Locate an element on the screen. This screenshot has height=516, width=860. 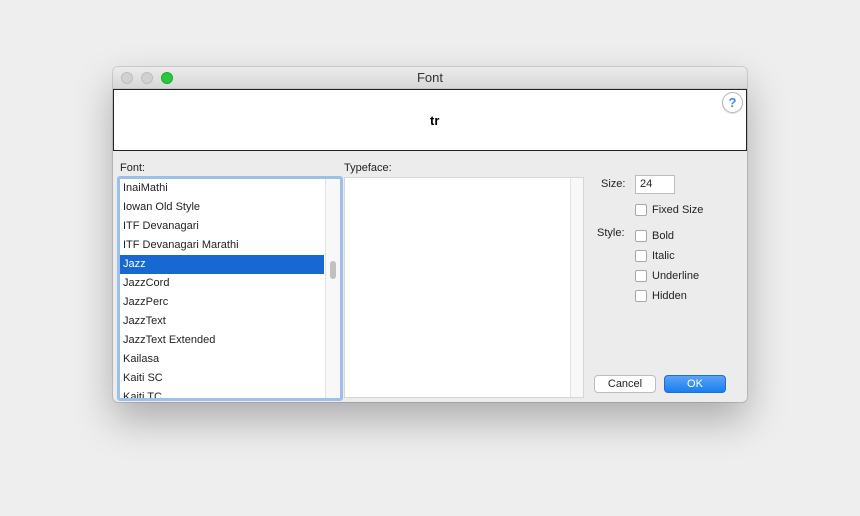
font-list-item: Jazz is located at coordinates (222, 264).